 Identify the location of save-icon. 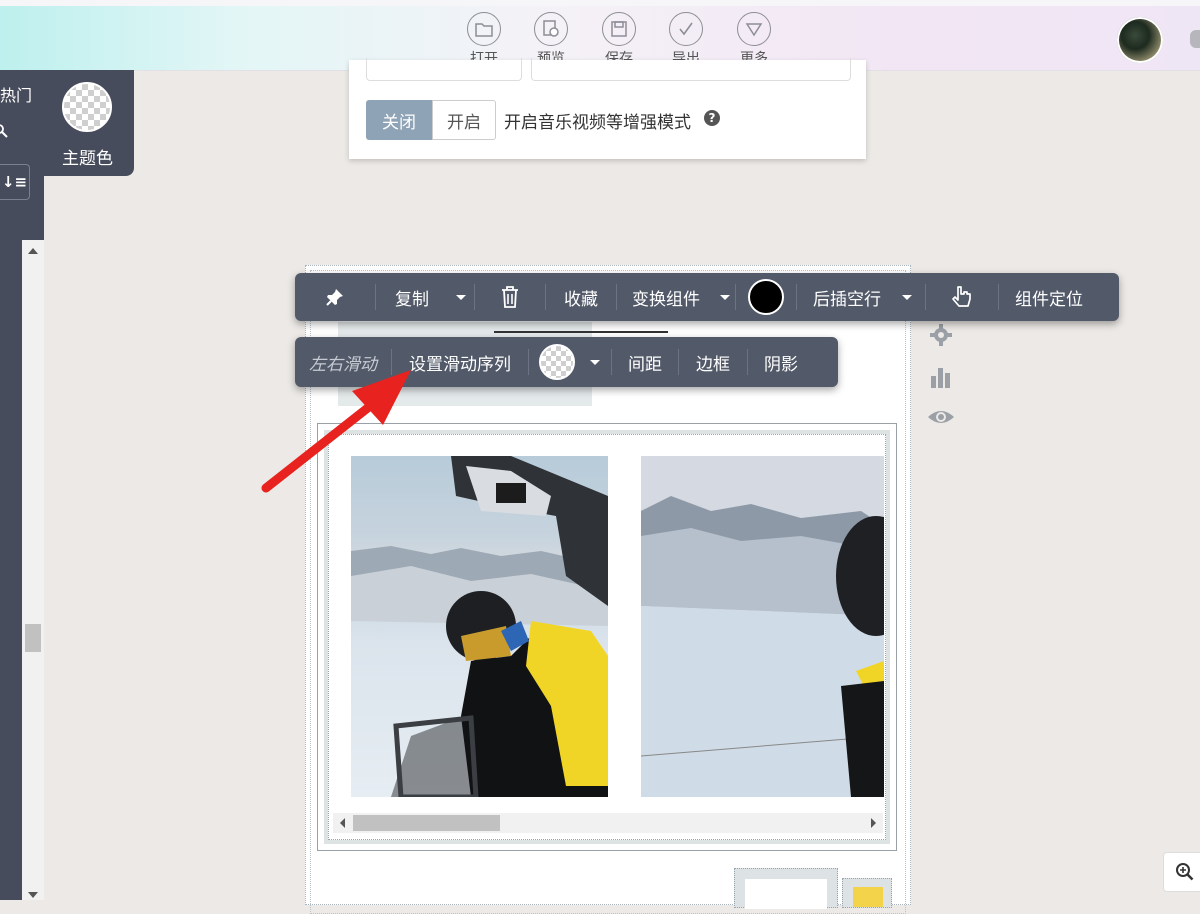
(619, 29).